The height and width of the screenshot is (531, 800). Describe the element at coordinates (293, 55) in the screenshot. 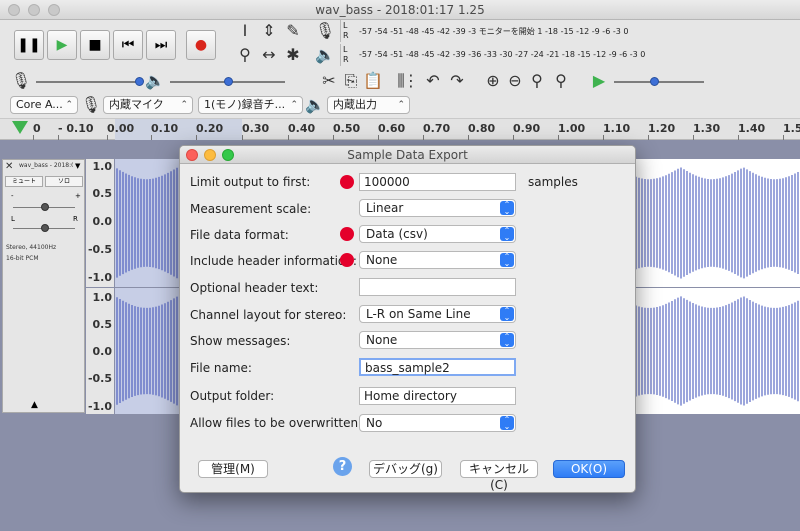

I see `multi-tool-icon: ✱` at that location.